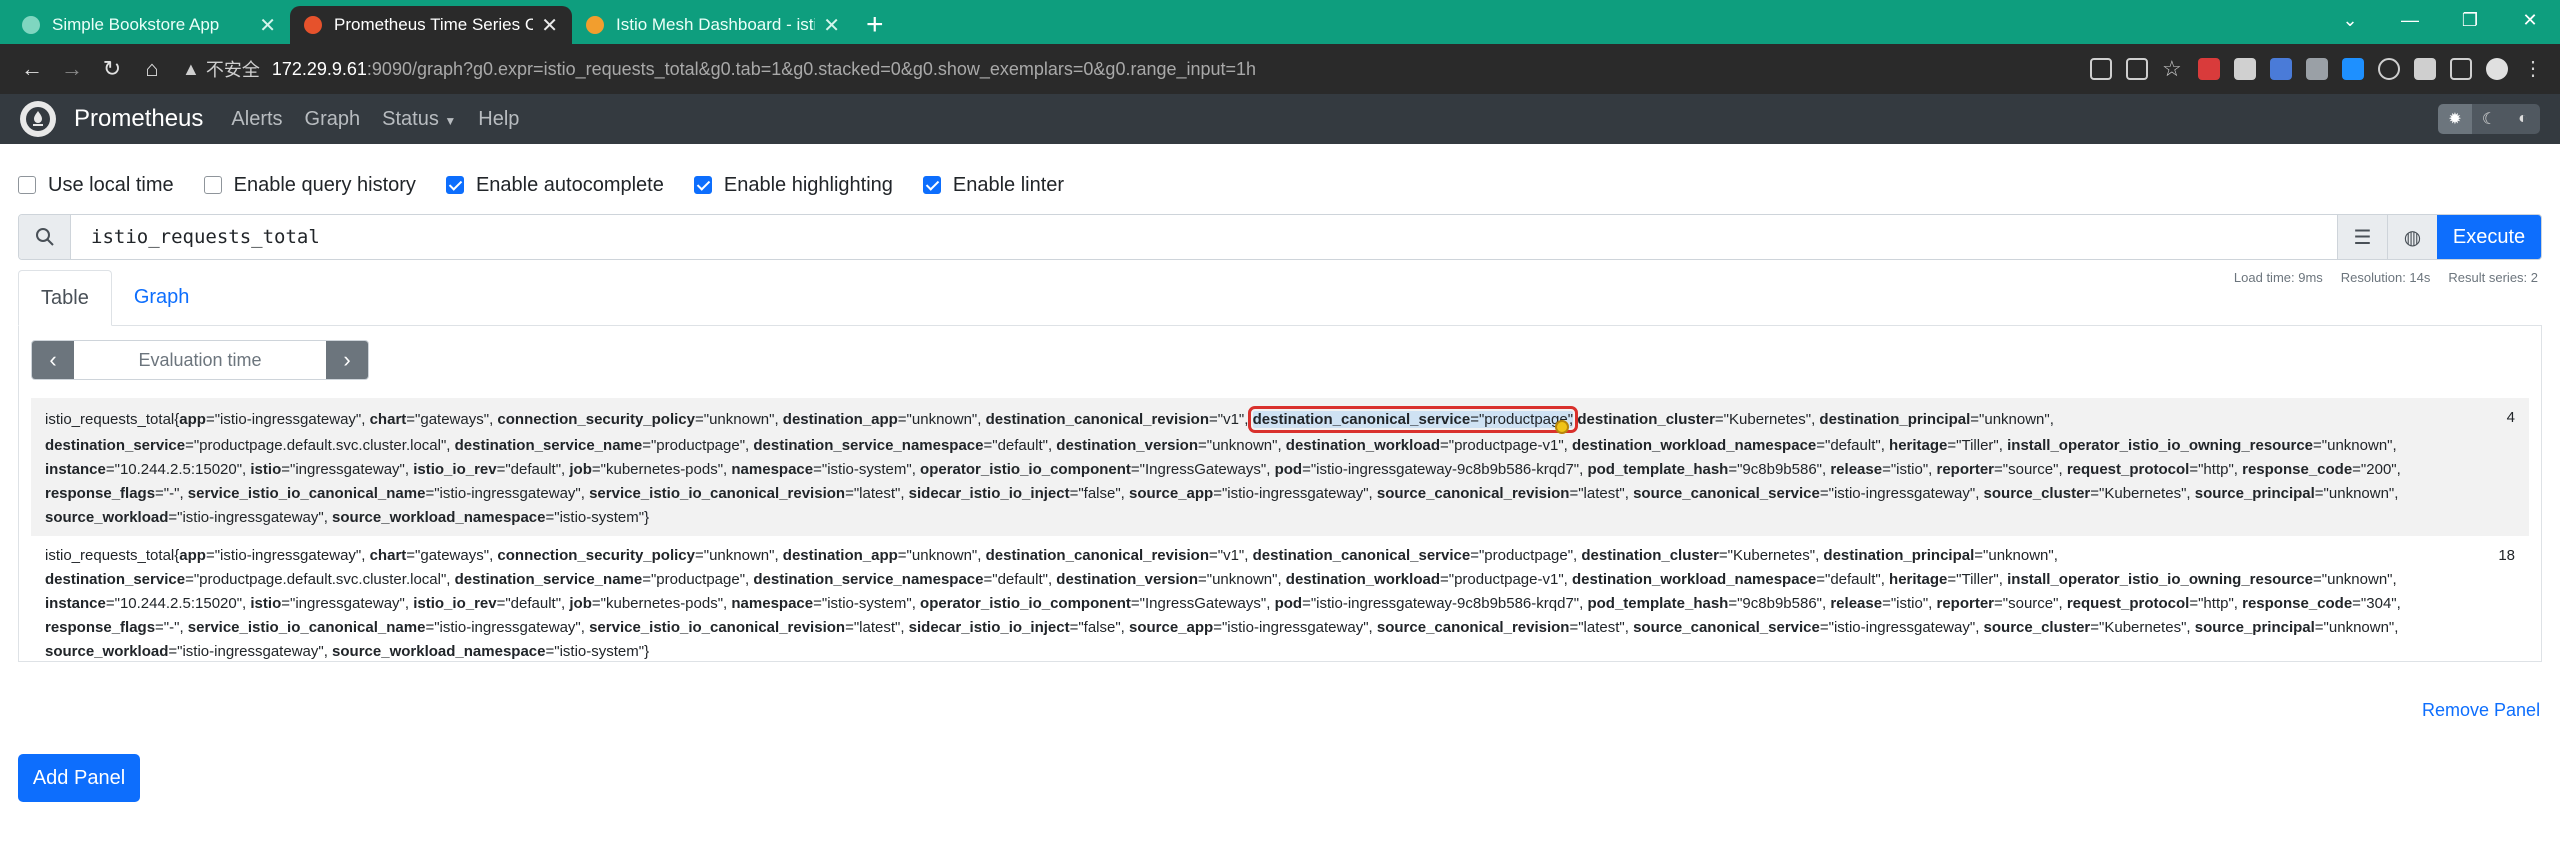 The image size is (2560, 856). I want to click on extension-folder-icon, so click(2245, 69).